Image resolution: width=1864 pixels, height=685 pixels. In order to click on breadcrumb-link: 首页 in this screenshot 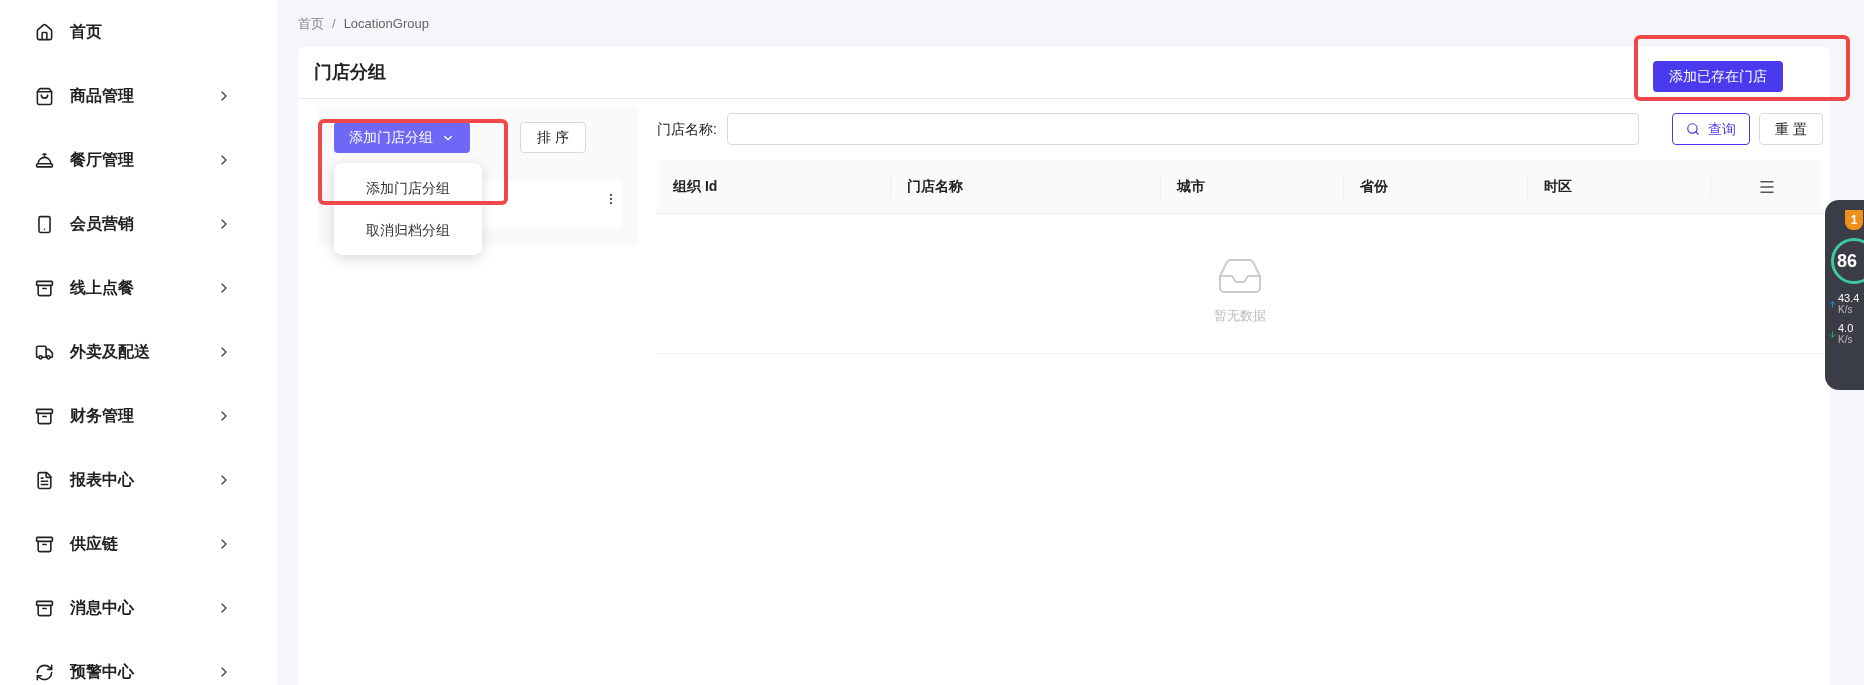, I will do `click(311, 23)`.